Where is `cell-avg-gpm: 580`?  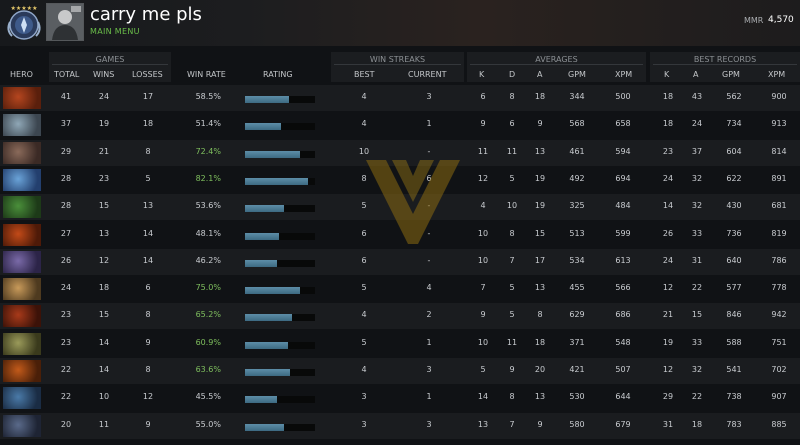
cell-avg-gpm: 580 is located at coordinates (577, 424).